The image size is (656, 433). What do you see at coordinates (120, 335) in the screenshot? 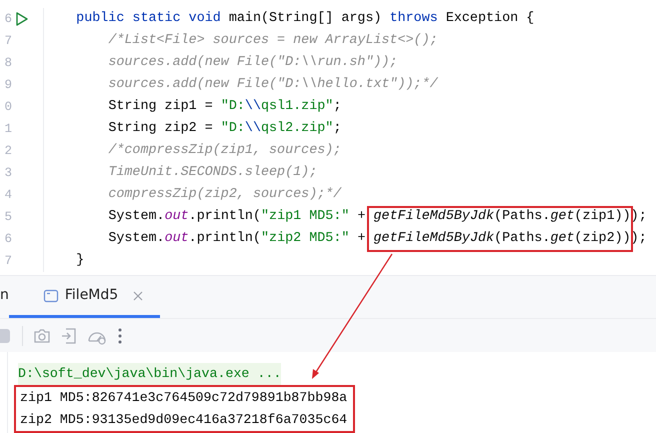
I see `more-icon` at bounding box center [120, 335].